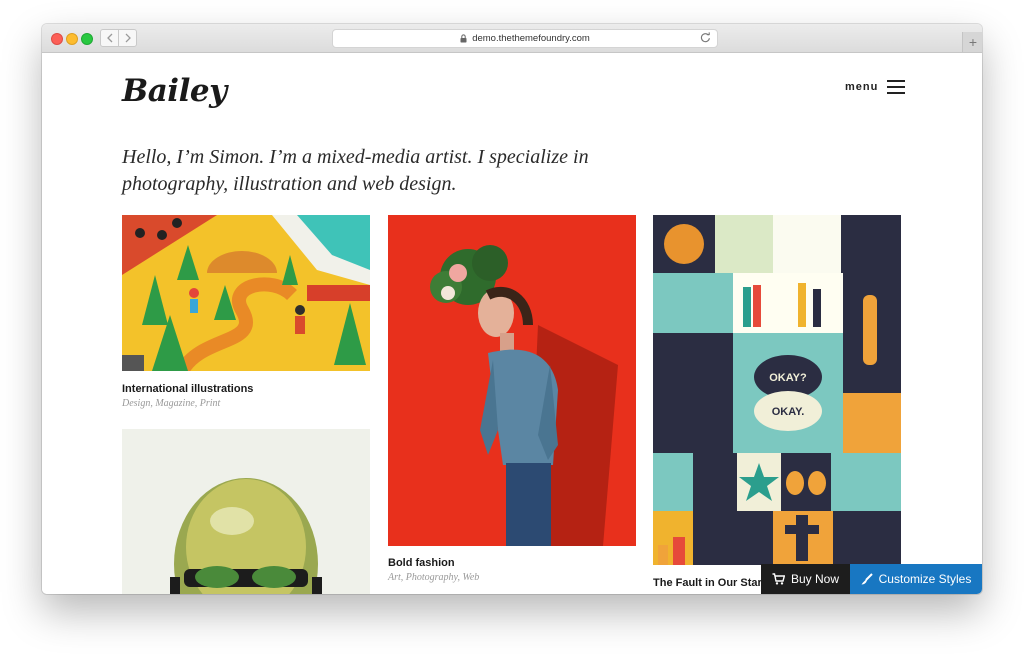 This screenshot has height=655, width=1024. What do you see at coordinates (434, 577) in the screenshot?
I see `card-tags: Art, Photography, Web` at bounding box center [434, 577].